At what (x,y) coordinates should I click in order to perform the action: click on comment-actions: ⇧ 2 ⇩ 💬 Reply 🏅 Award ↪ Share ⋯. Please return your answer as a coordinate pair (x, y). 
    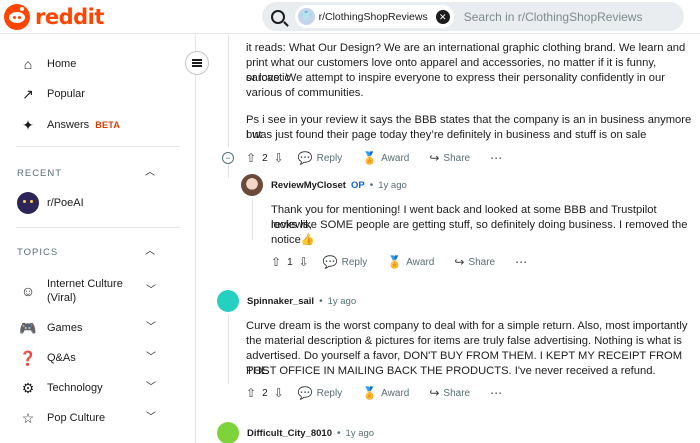
    Looking at the image, I should click on (374, 393).